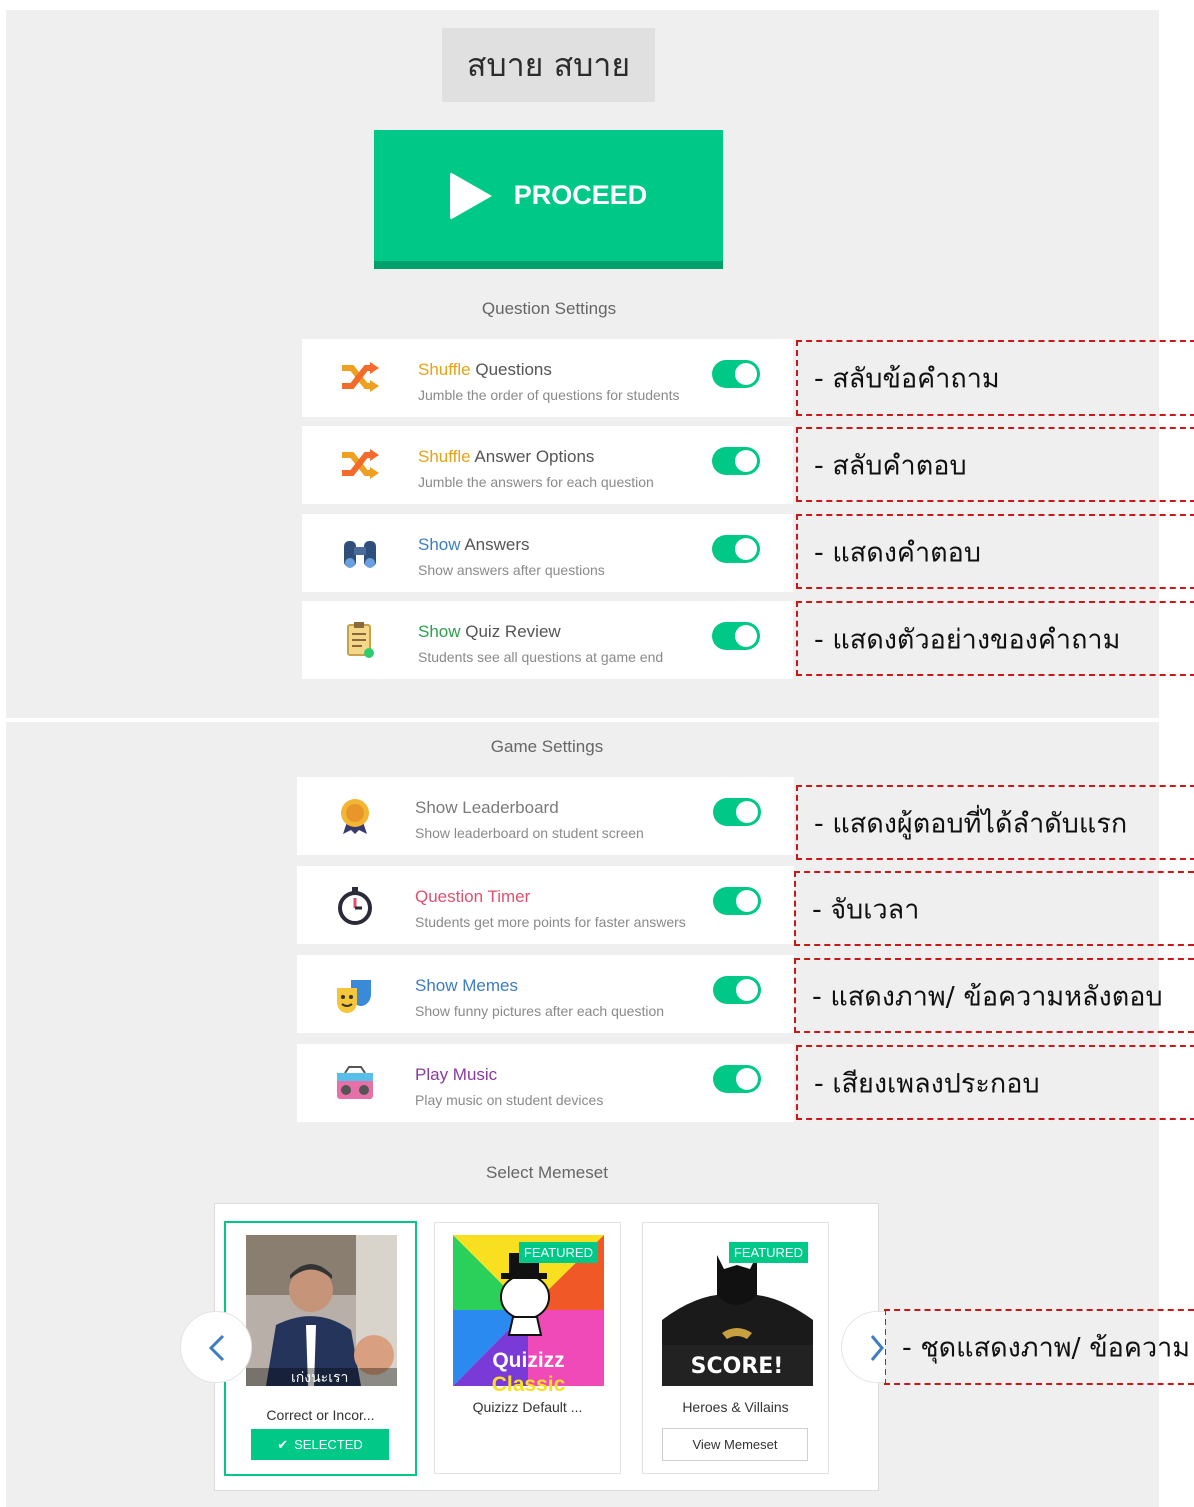 This screenshot has height=1507, width=1194. What do you see at coordinates (736, 636) in the screenshot?
I see `show-quiz-review-toggle` at bounding box center [736, 636].